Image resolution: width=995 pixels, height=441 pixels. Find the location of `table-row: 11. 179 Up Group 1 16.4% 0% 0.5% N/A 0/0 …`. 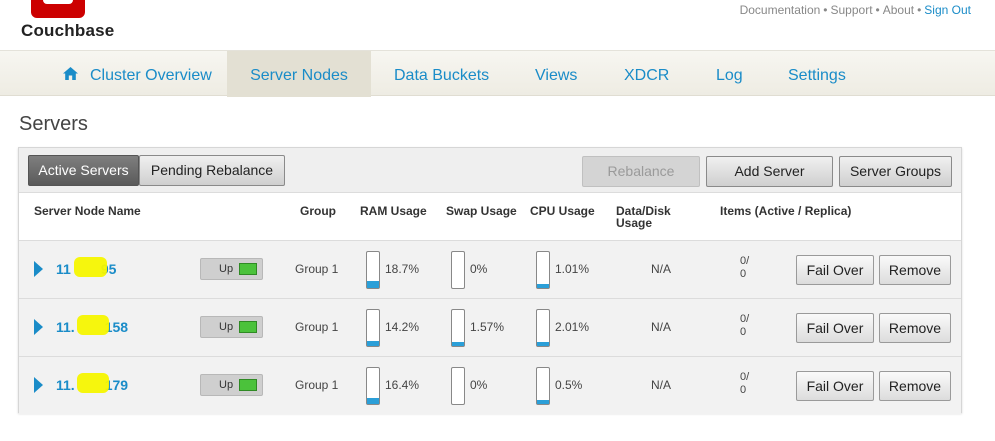

table-row: 11. 179 Up Group 1 16.4% 0% 0.5% N/A 0/0 … is located at coordinates (490, 385).